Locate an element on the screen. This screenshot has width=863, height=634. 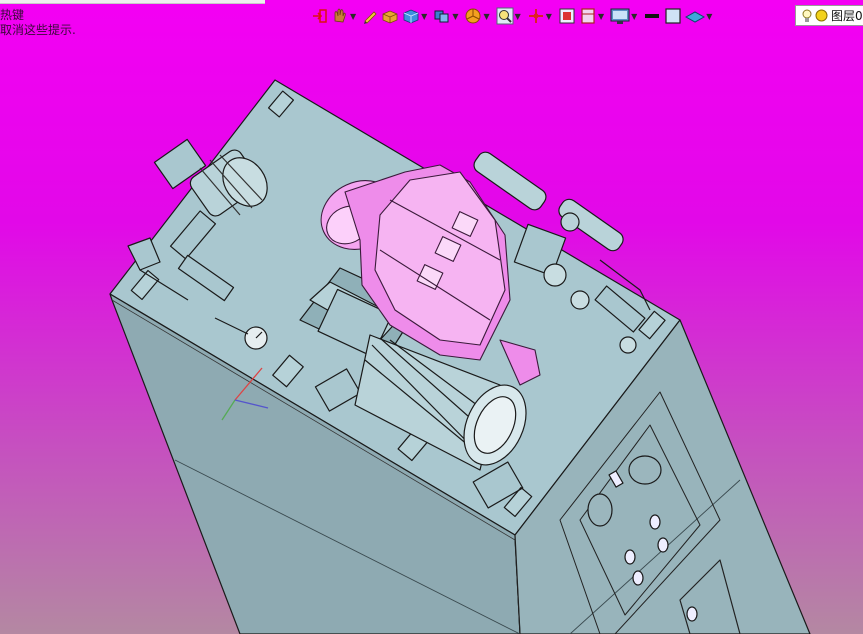
pen-sketch-icon is located at coordinates (370, 17).